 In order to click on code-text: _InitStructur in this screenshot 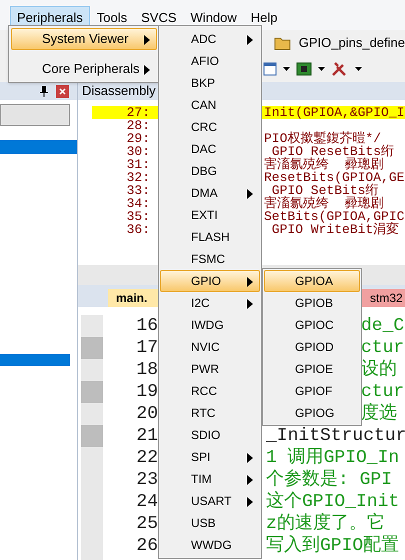, I will do `click(335, 436)`.